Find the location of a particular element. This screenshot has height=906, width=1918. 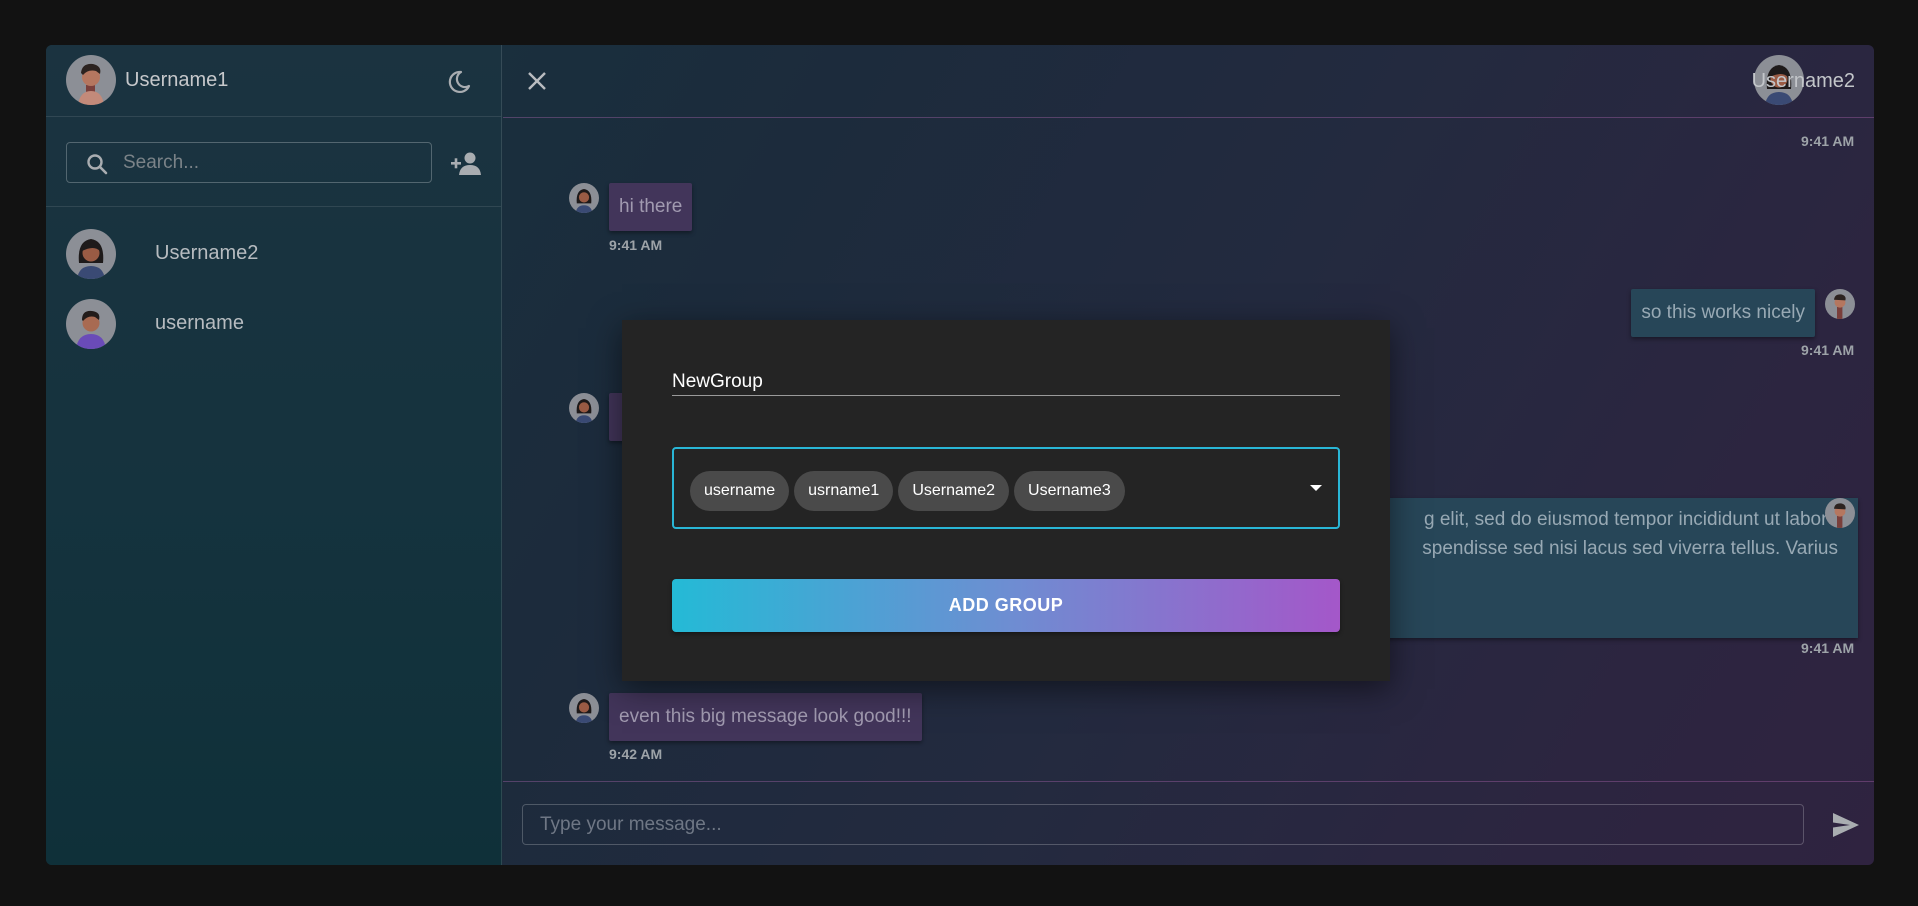

member-chip: Username2 is located at coordinates (954, 491).